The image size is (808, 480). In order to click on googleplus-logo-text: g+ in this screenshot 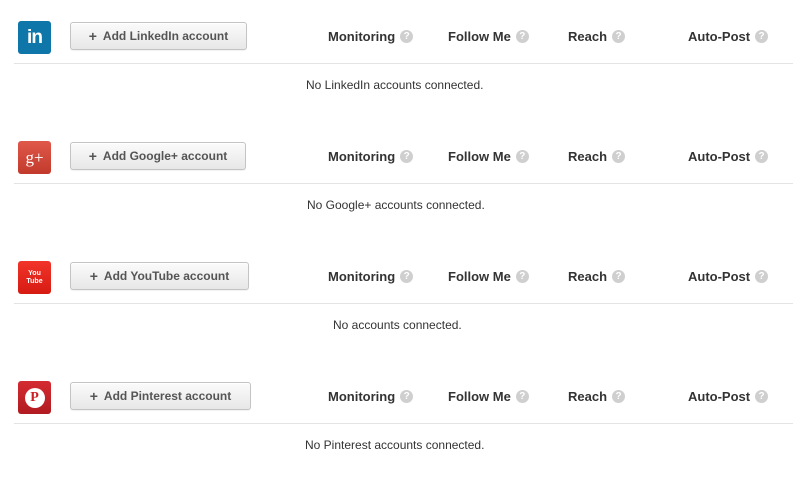, I will do `click(34, 157)`.